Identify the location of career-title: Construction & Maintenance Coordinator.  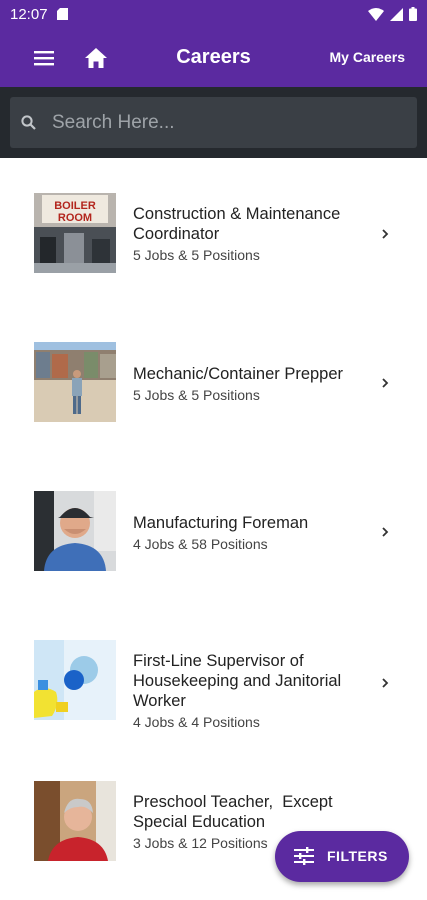
(237, 224).